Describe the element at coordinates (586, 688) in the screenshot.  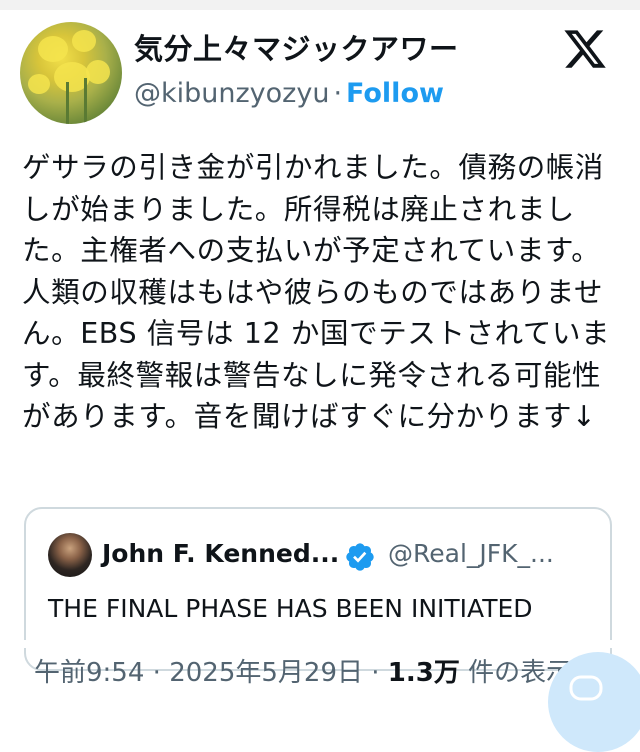
I see `chat-bubble-icon` at that location.